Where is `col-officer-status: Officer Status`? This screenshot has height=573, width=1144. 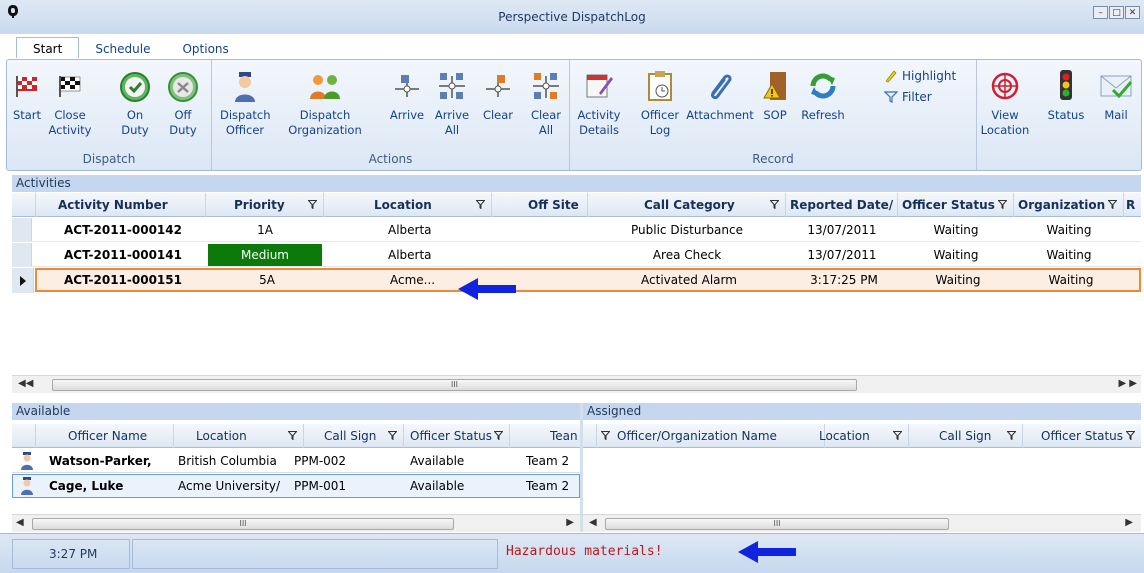
col-officer-status: Officer Status is located at coordinates (956, 205).